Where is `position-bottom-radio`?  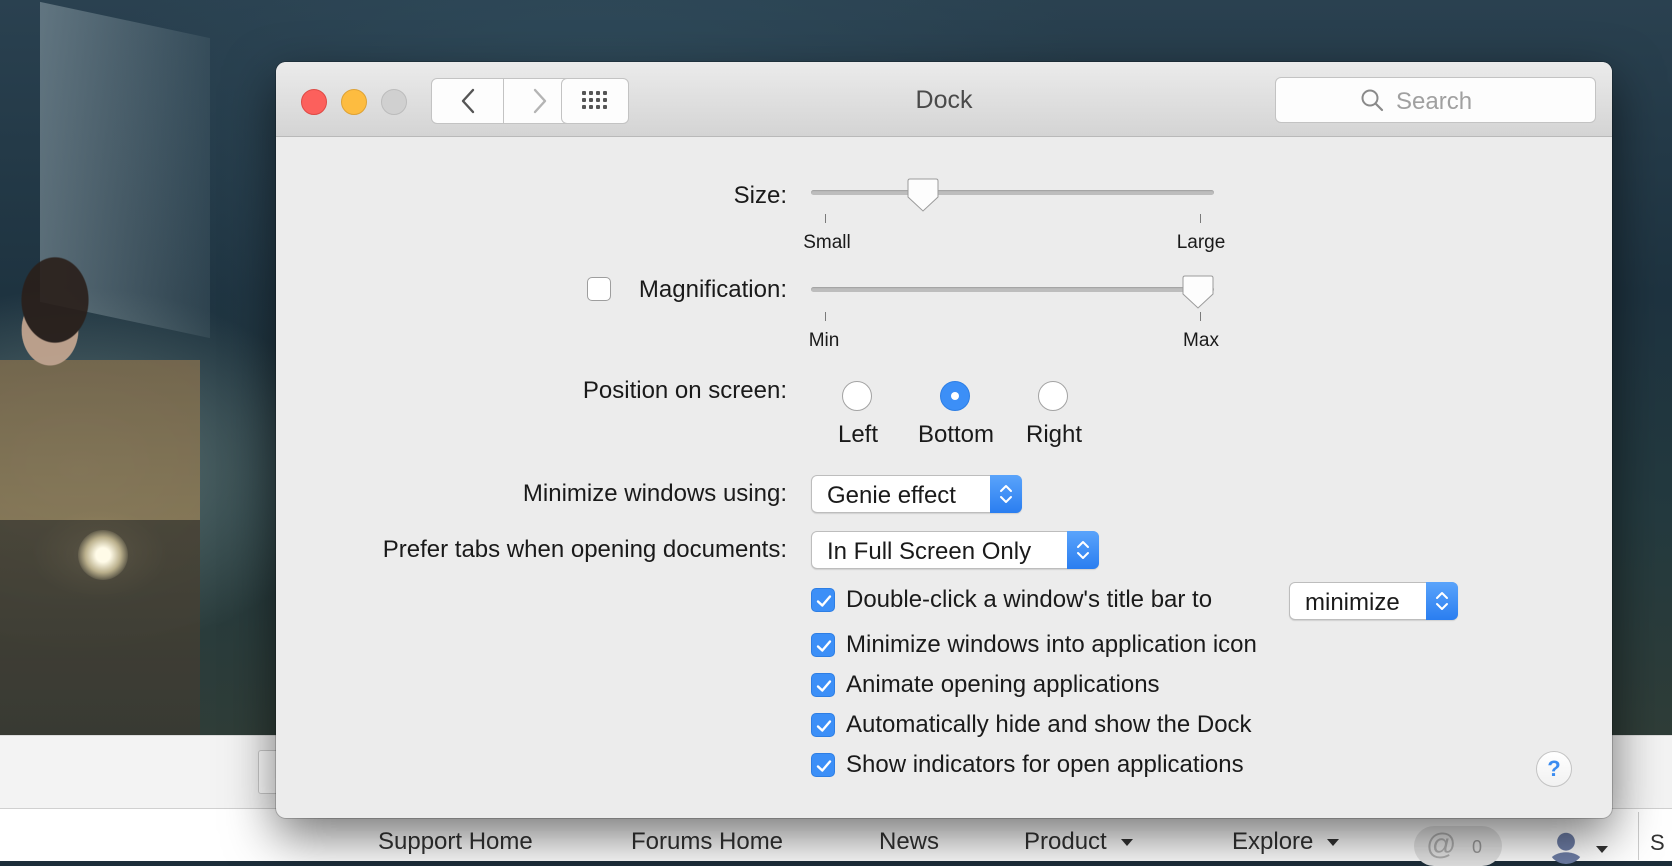
position-bottom-radio is located at coordinates (955, 396).